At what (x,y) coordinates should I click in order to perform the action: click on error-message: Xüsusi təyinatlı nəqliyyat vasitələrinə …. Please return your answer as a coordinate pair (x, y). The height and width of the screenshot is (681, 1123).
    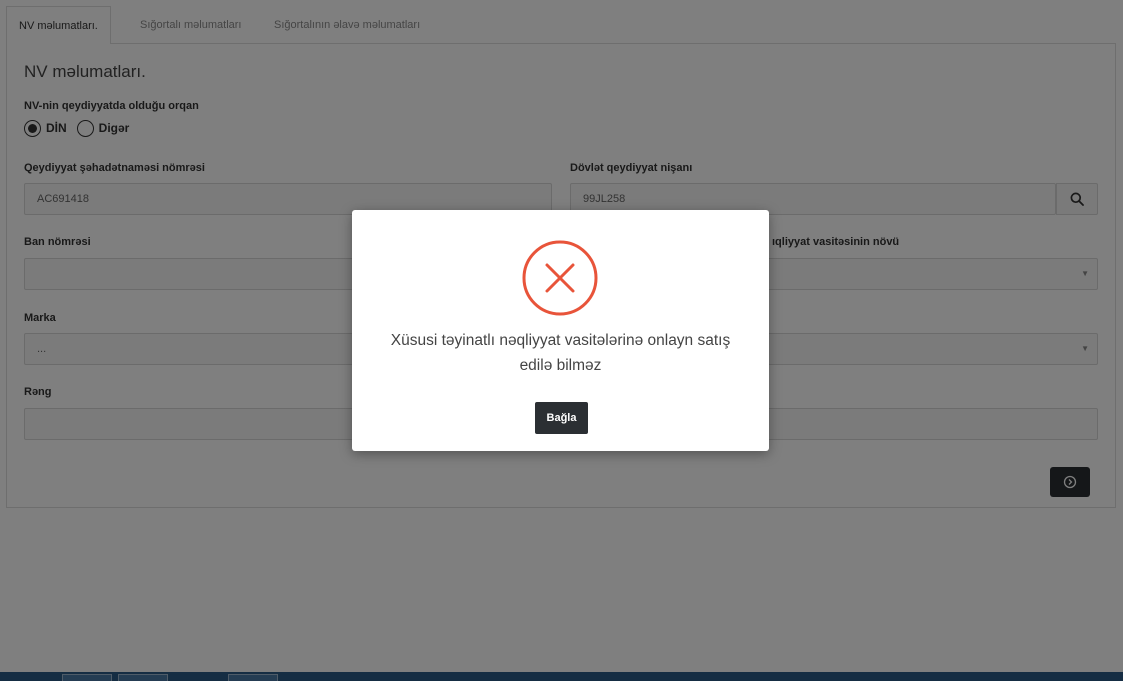
    Looking at the image, I should click on (560, 353).